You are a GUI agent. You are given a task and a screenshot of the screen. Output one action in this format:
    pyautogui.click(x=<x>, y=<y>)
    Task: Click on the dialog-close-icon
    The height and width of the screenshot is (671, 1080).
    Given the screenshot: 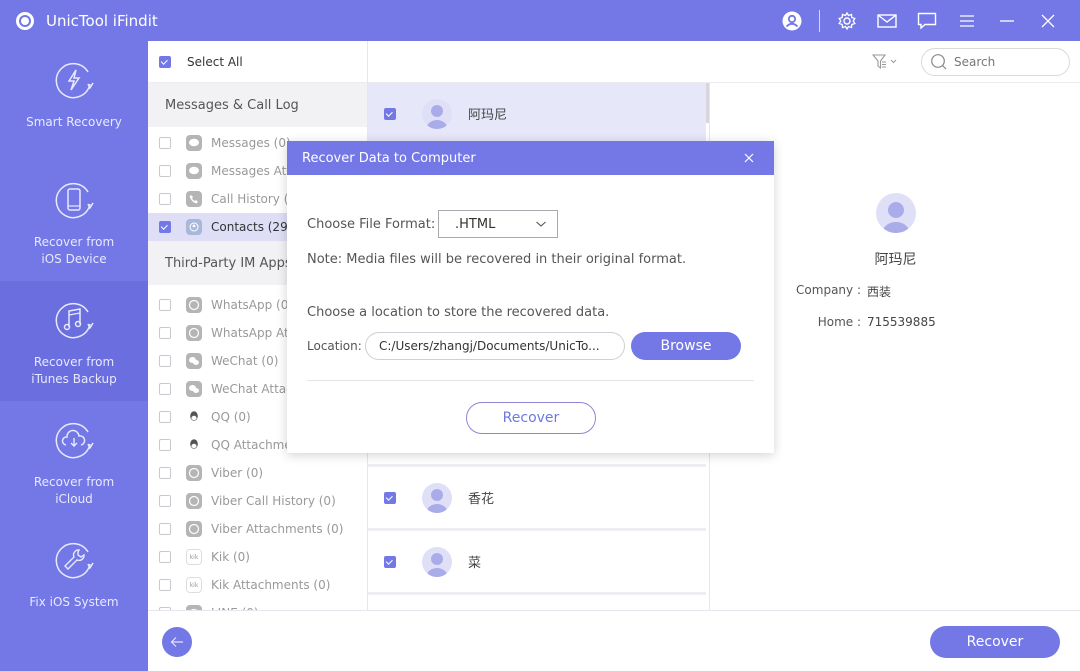 What is the action you would take?
    pyautogui.click(x=749, y=158)
    